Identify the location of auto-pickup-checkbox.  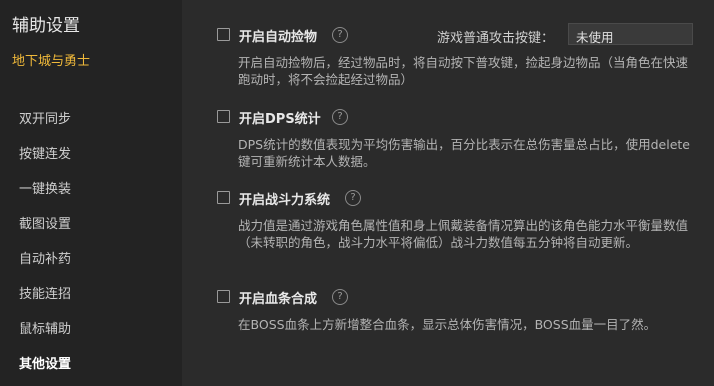
(223, 34).